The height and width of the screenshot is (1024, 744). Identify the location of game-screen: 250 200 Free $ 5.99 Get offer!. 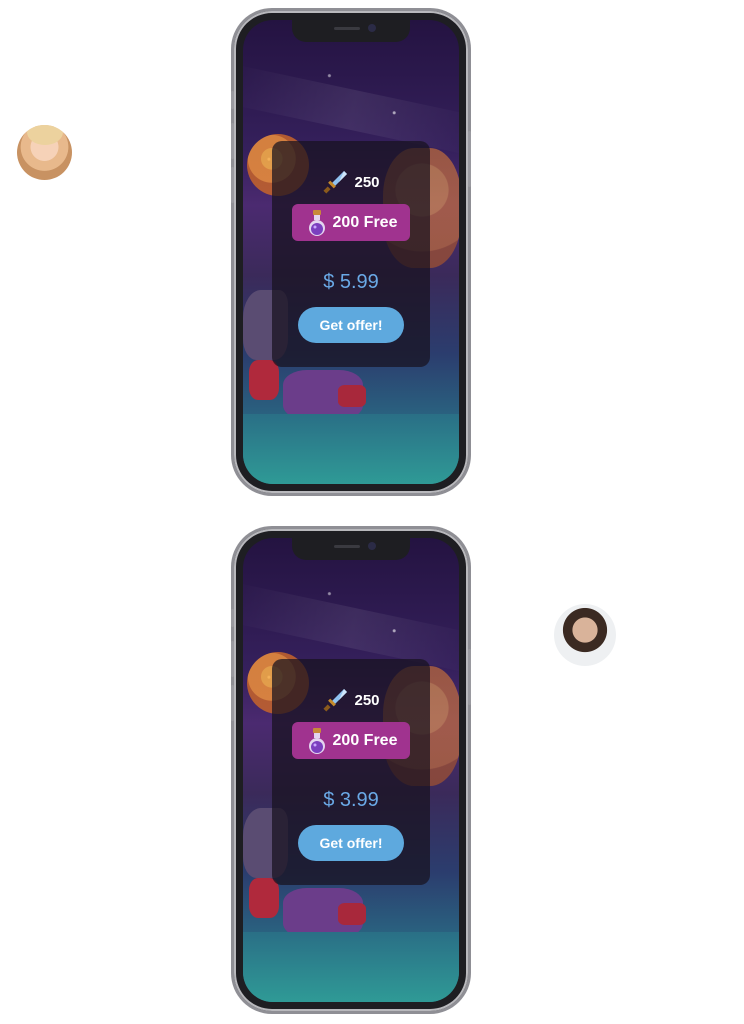
(351, 252).